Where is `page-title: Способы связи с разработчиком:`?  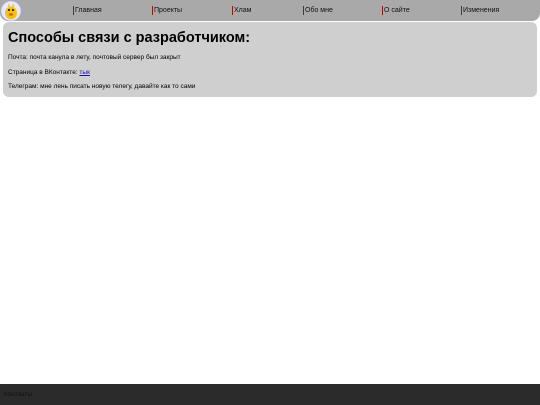
page-title: Способы связи с разработчиком: is located at coordinates (129, 38).